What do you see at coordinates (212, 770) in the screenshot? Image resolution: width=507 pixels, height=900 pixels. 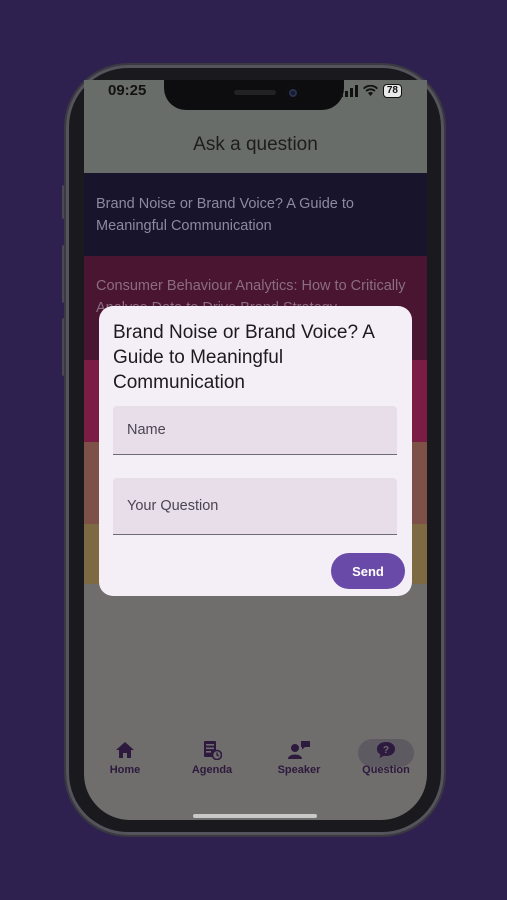 I see `nav-label: Agenda` at bounding box center [212, 770].